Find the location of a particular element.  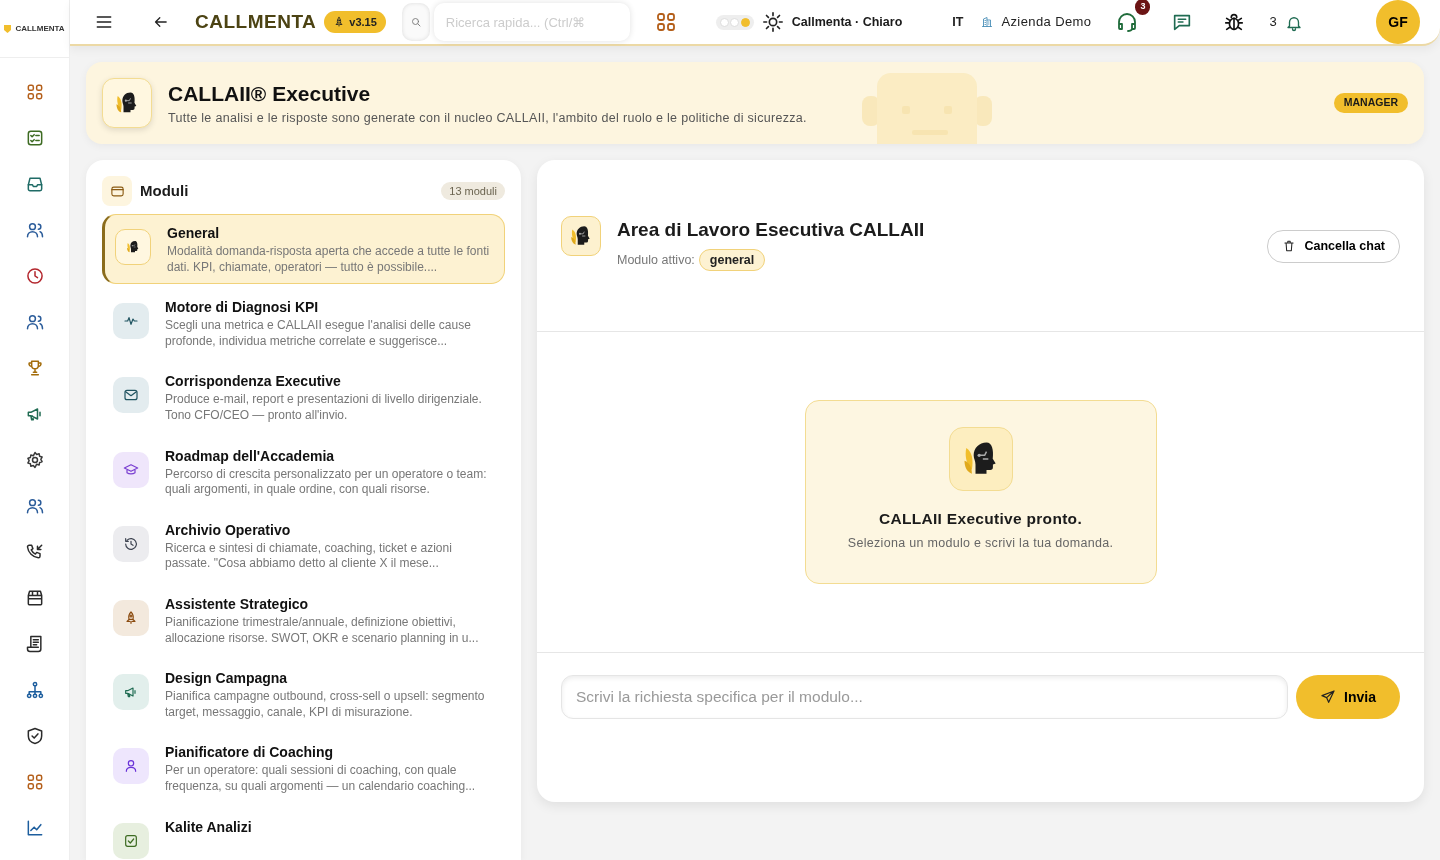

clear-chat-button: Cancella chat is located at coordinates (1333, 246).